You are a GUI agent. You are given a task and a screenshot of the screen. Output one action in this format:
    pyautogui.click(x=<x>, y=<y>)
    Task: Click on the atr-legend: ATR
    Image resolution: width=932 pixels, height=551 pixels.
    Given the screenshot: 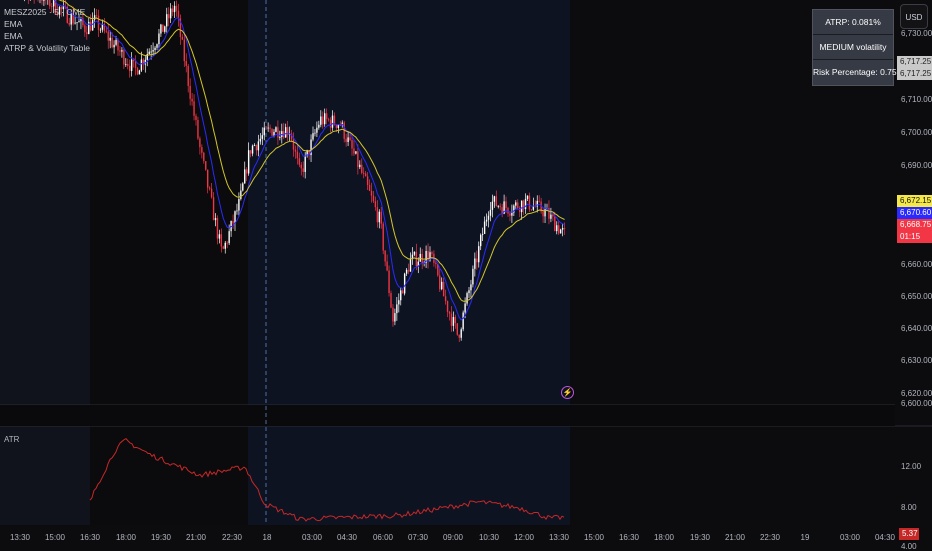 What is the action you would take?
    pyautogui.click(x=11, y=439)
    